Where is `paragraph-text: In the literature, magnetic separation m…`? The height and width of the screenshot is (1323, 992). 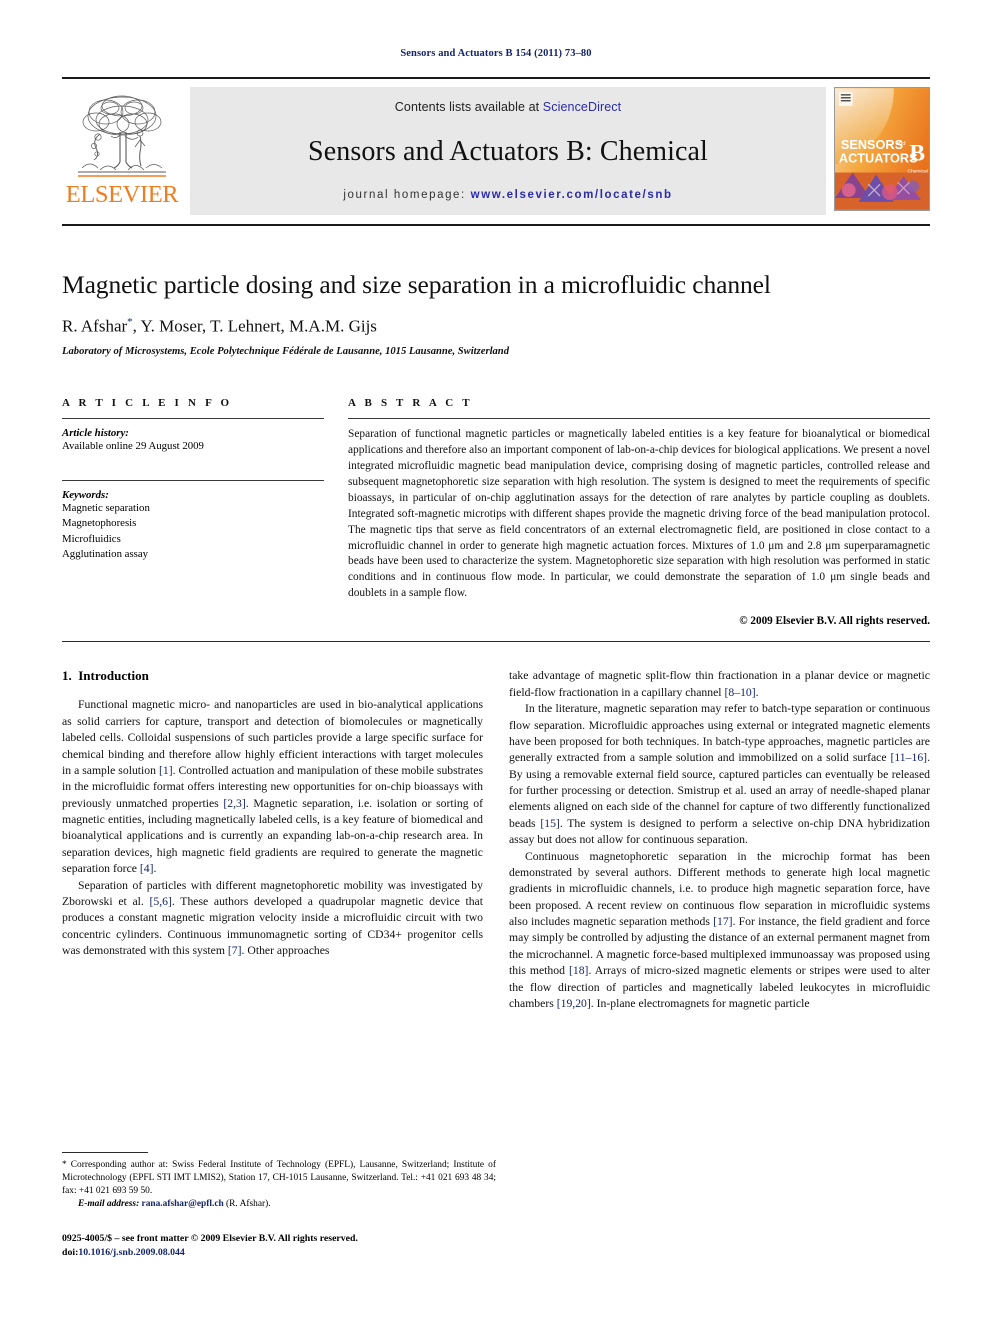
paragraph-text: In the literature, magnetic separation m… is located at coordinates (719, 733).